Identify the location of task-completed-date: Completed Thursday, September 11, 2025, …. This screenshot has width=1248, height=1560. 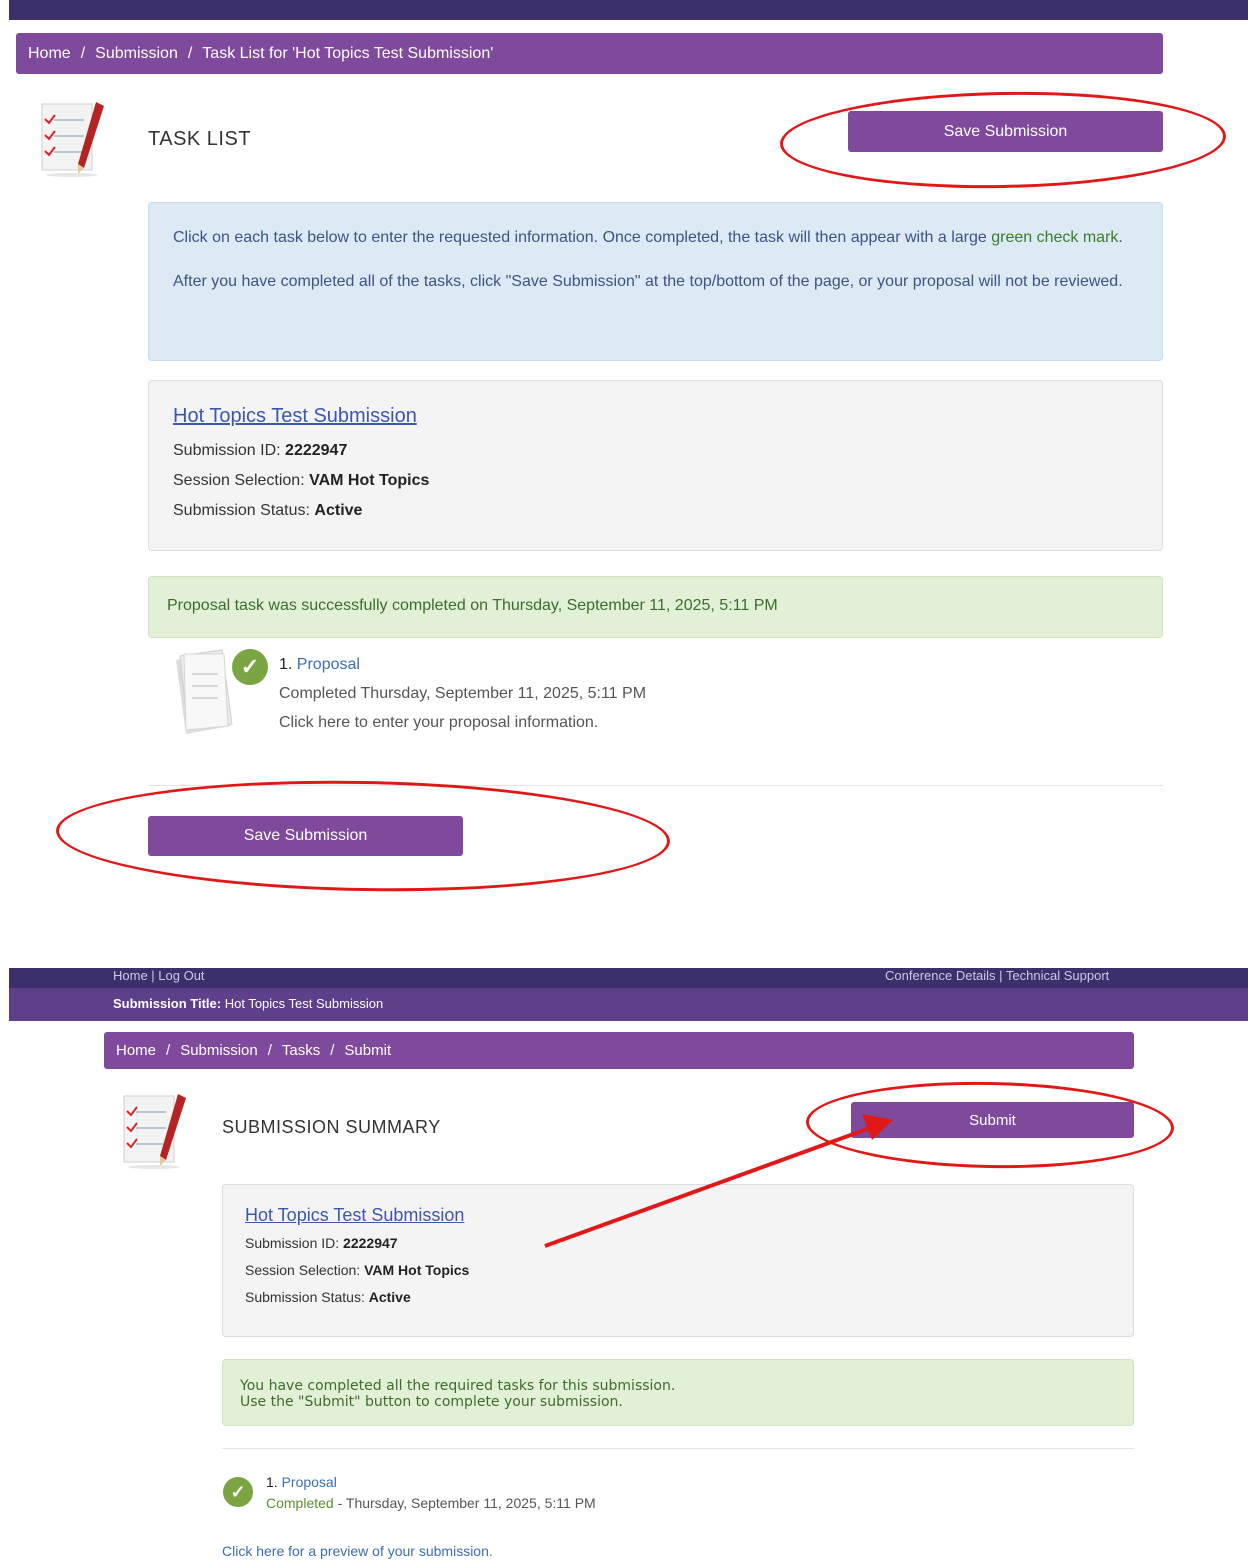
(463, 693).